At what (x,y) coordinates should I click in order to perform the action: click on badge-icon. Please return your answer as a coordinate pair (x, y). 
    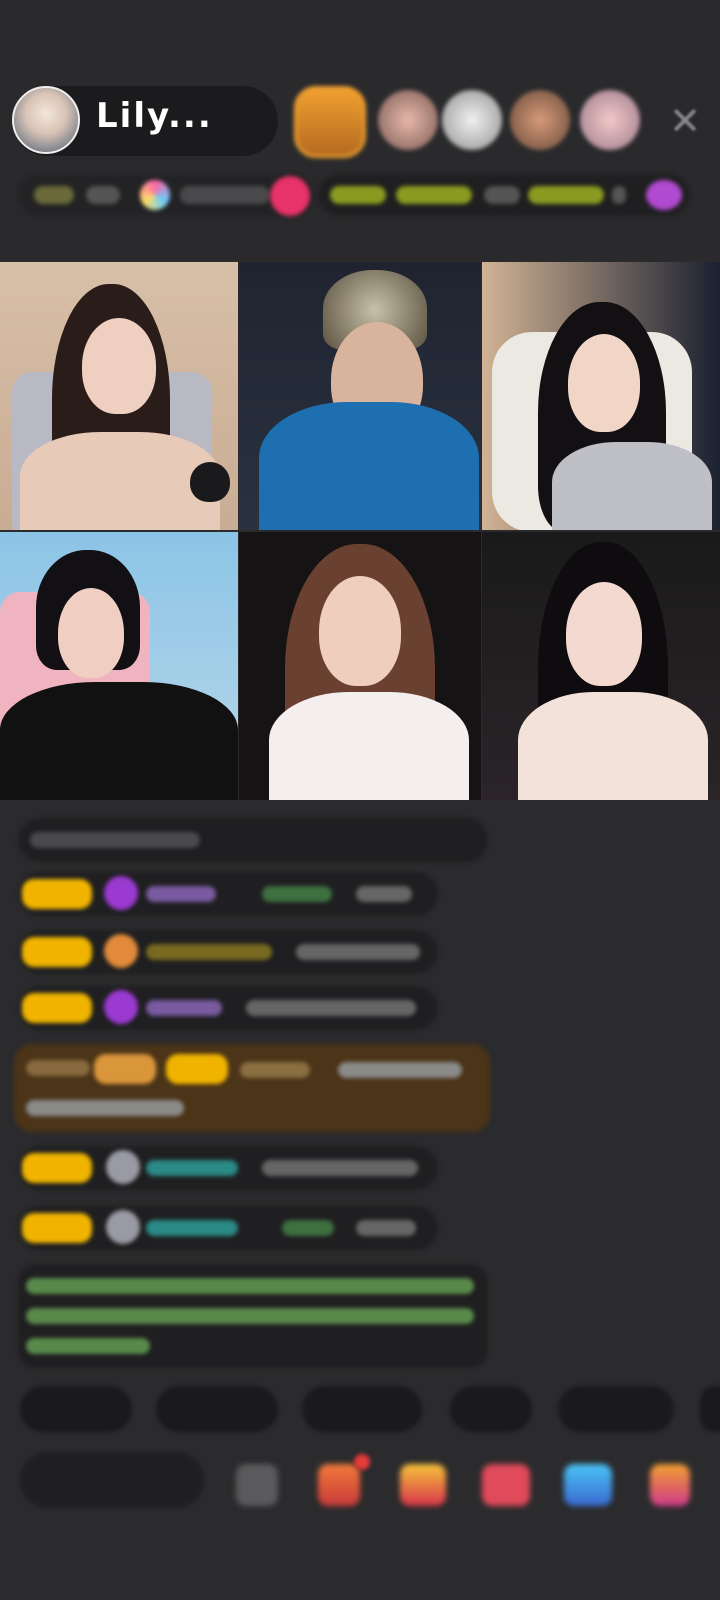
    Looking at the image, I should click on (664, 195).